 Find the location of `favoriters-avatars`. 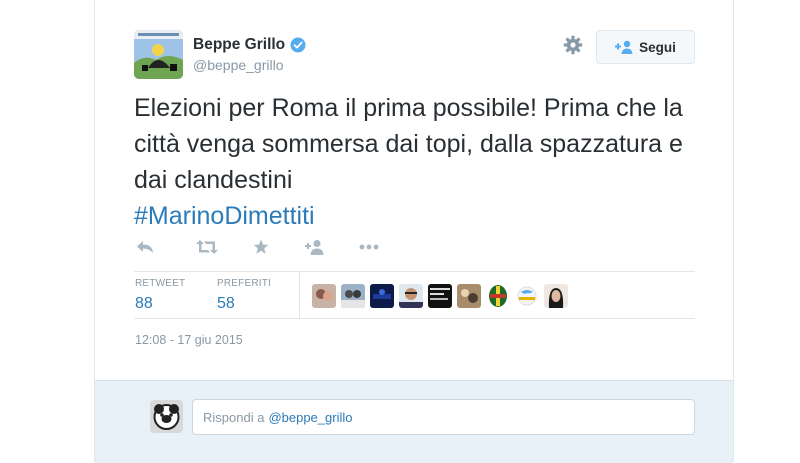

favoriters-avatars is located at coordinates (440, 296).